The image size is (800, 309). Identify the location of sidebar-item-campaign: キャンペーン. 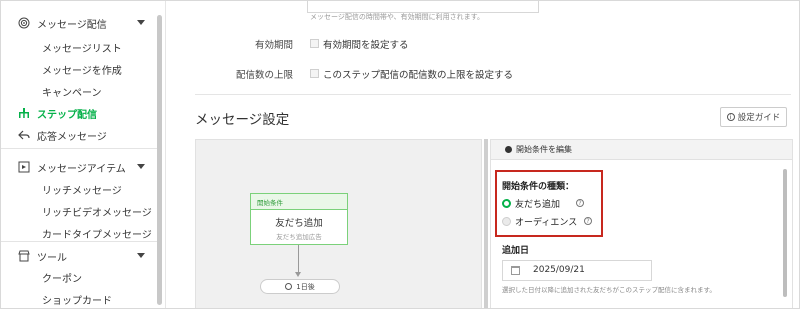
(79, 91).